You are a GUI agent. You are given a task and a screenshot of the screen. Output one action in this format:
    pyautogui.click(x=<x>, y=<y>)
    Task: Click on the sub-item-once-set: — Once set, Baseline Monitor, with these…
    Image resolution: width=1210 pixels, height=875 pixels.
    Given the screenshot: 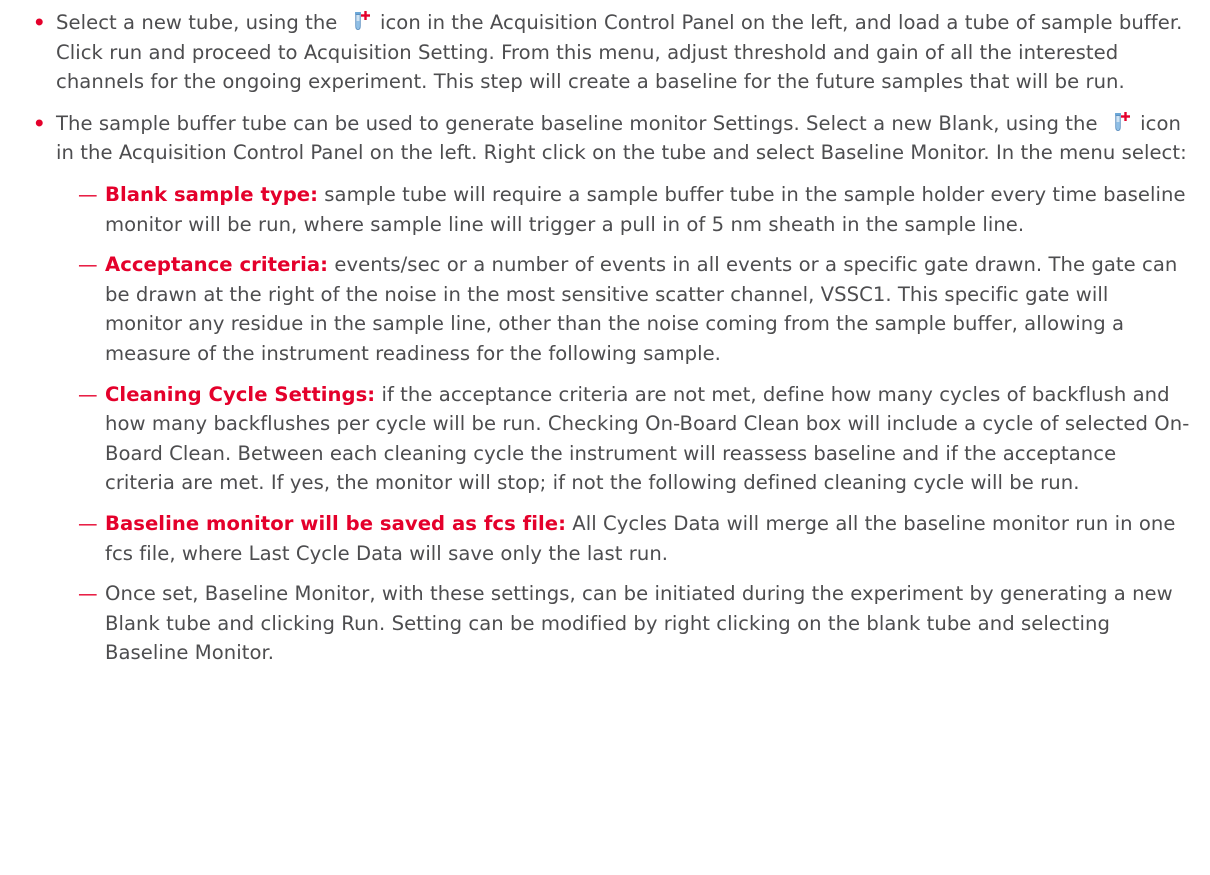 What is the action you would take?
    pyautogui.click(x=605, y=623)
    